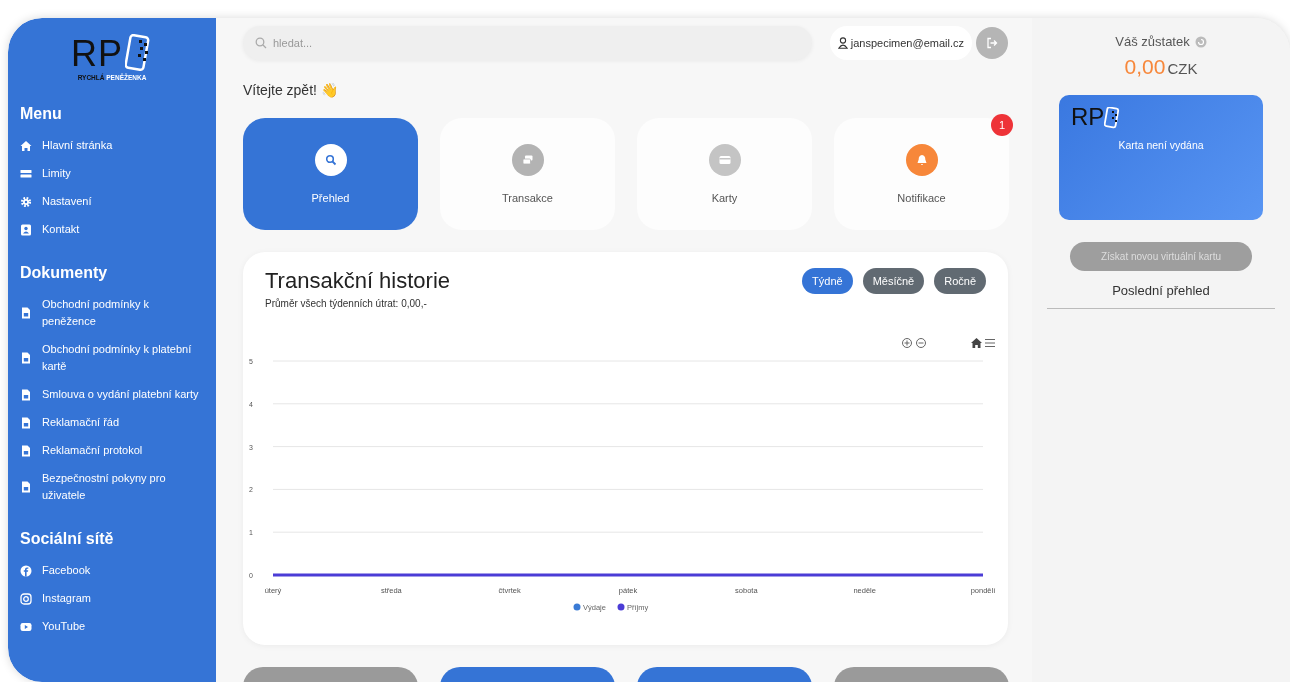  I want to click on instagram-icon, so click(26, 598).